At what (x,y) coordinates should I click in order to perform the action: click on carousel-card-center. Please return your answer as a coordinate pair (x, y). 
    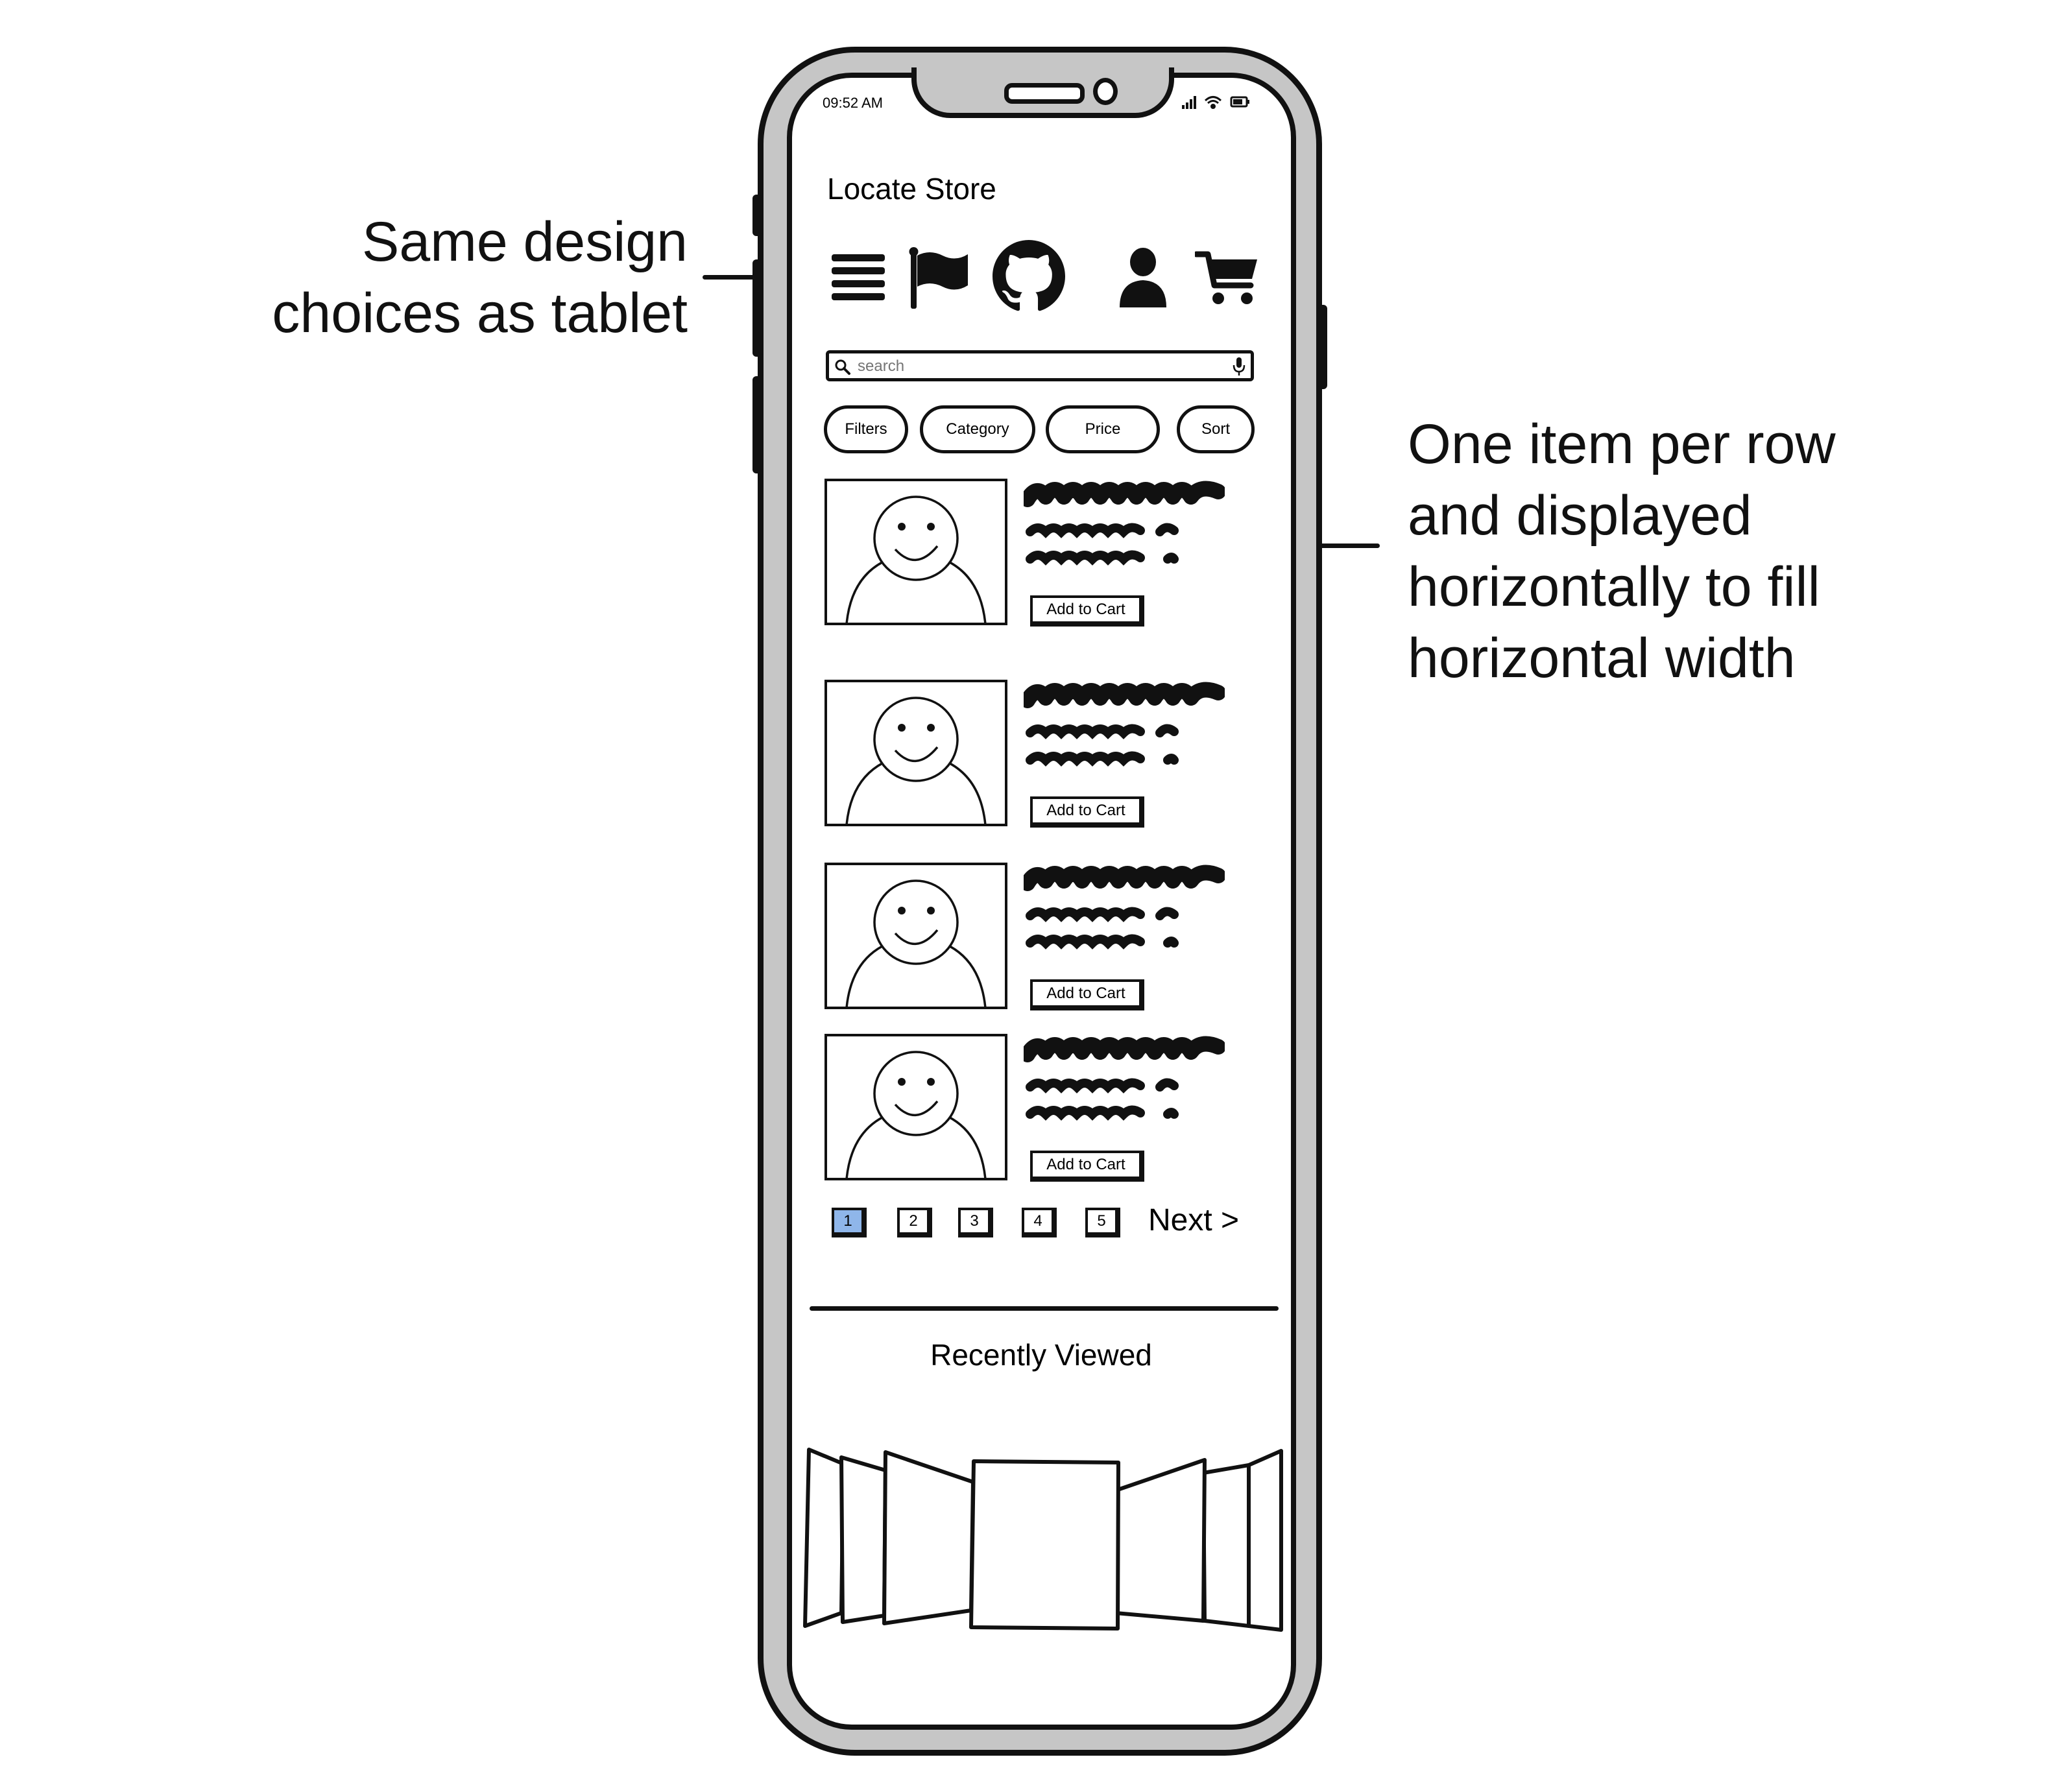
    Looking at the image, I should click on (1044, 1545).